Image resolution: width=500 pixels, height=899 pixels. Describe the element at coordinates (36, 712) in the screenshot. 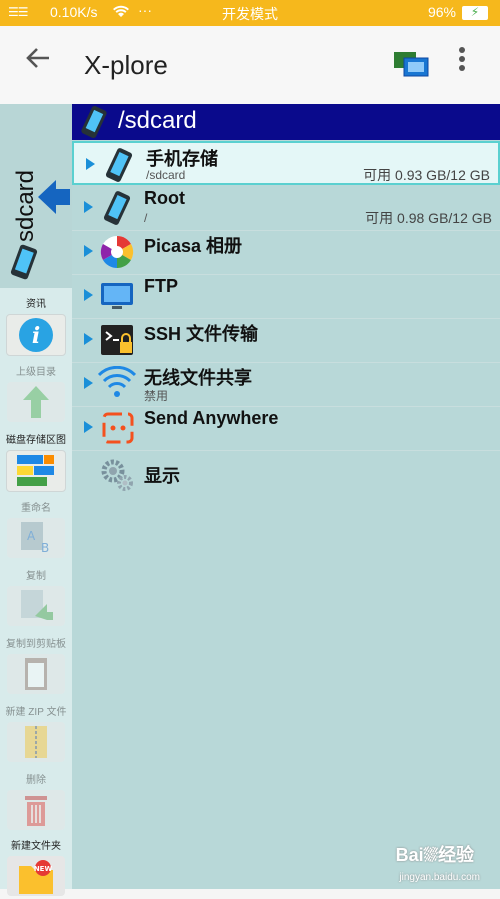

I see `tool-new-zip-label: 新建 ZIP 文件` at that location.